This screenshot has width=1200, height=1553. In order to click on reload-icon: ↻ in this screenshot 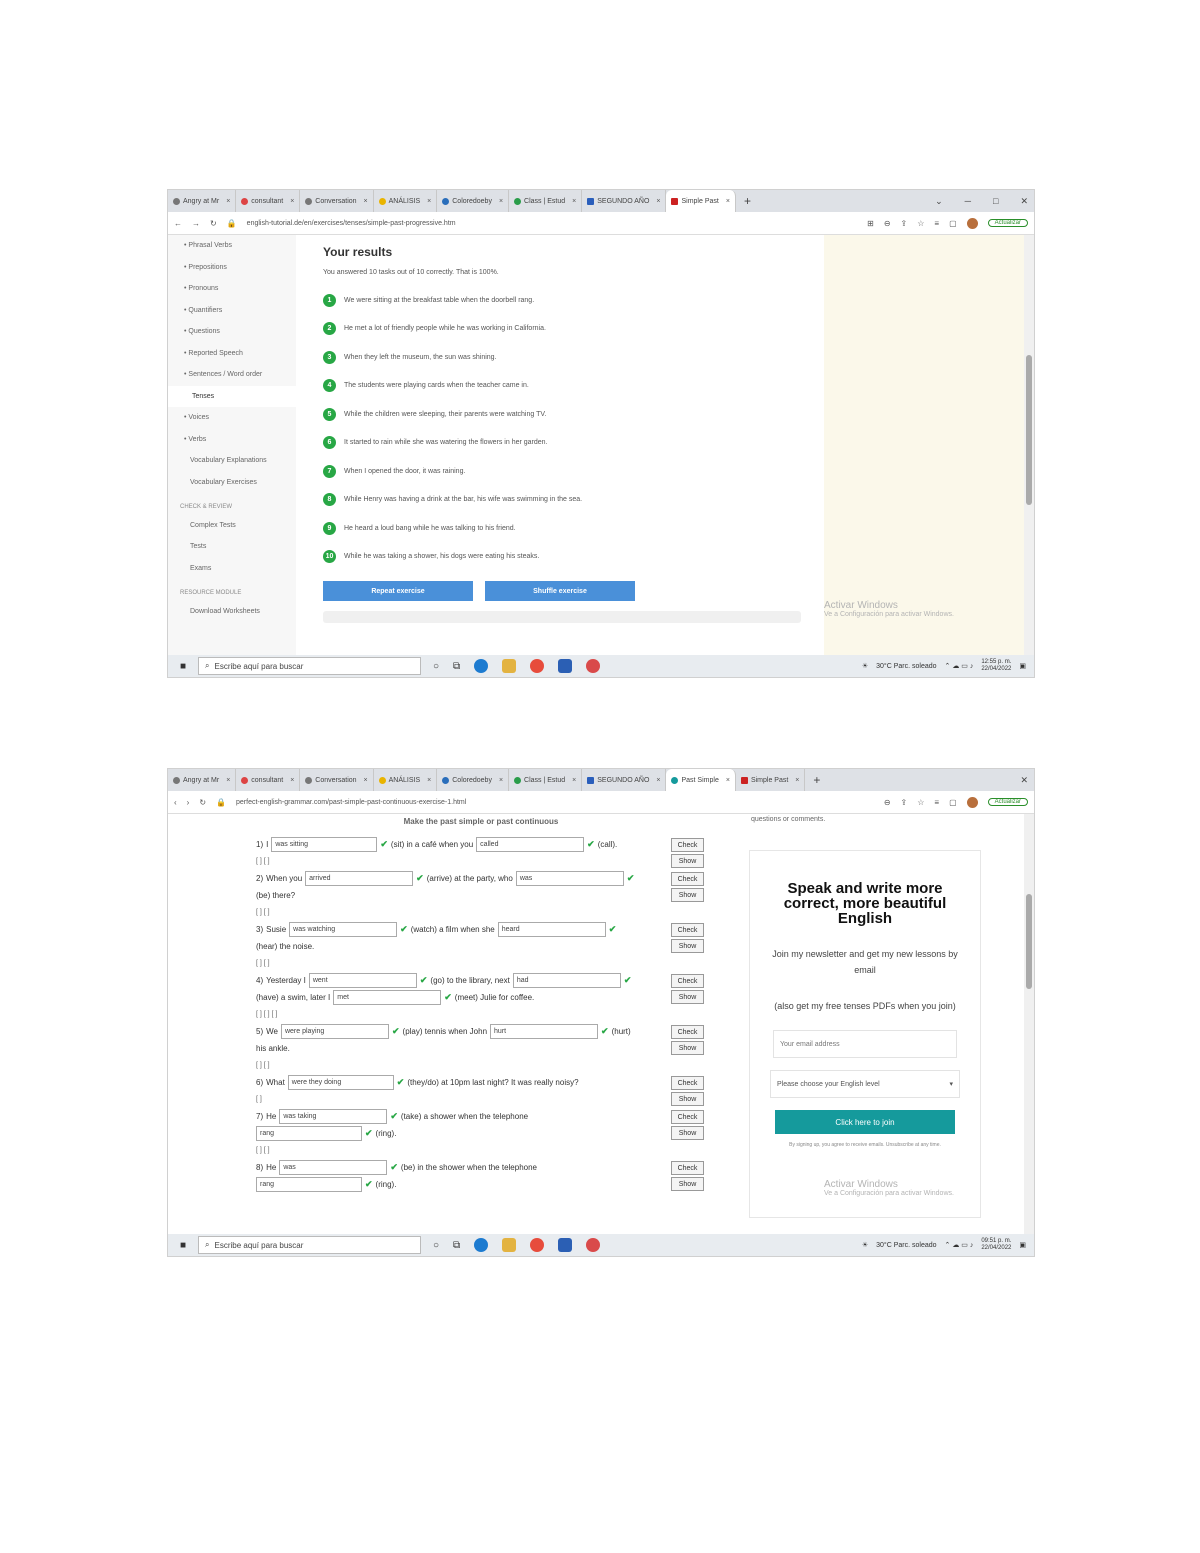, I will do `click(213, 223)`.